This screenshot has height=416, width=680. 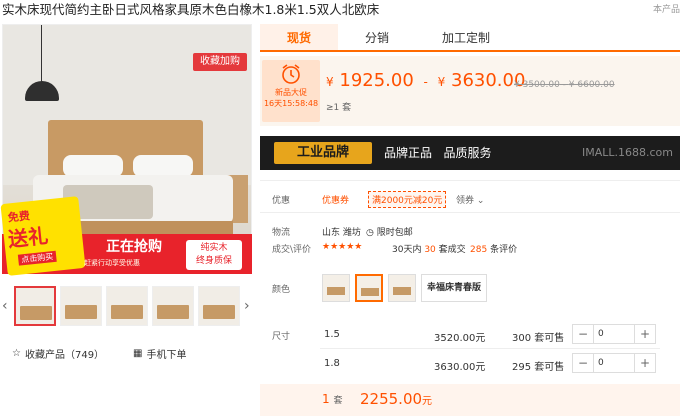 I want to click on product-number-label: 本产品, so click(x=666, y=10).